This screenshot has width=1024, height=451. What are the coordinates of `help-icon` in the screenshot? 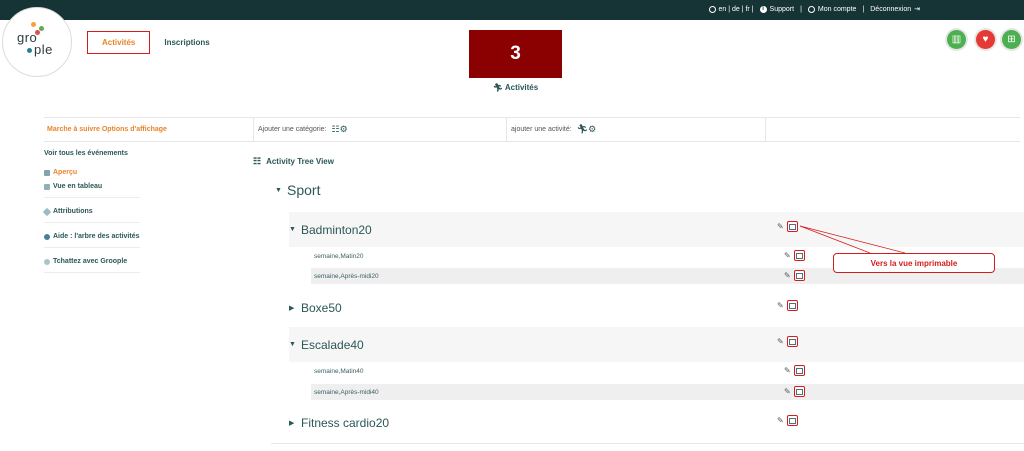 It's located at (47, 236).